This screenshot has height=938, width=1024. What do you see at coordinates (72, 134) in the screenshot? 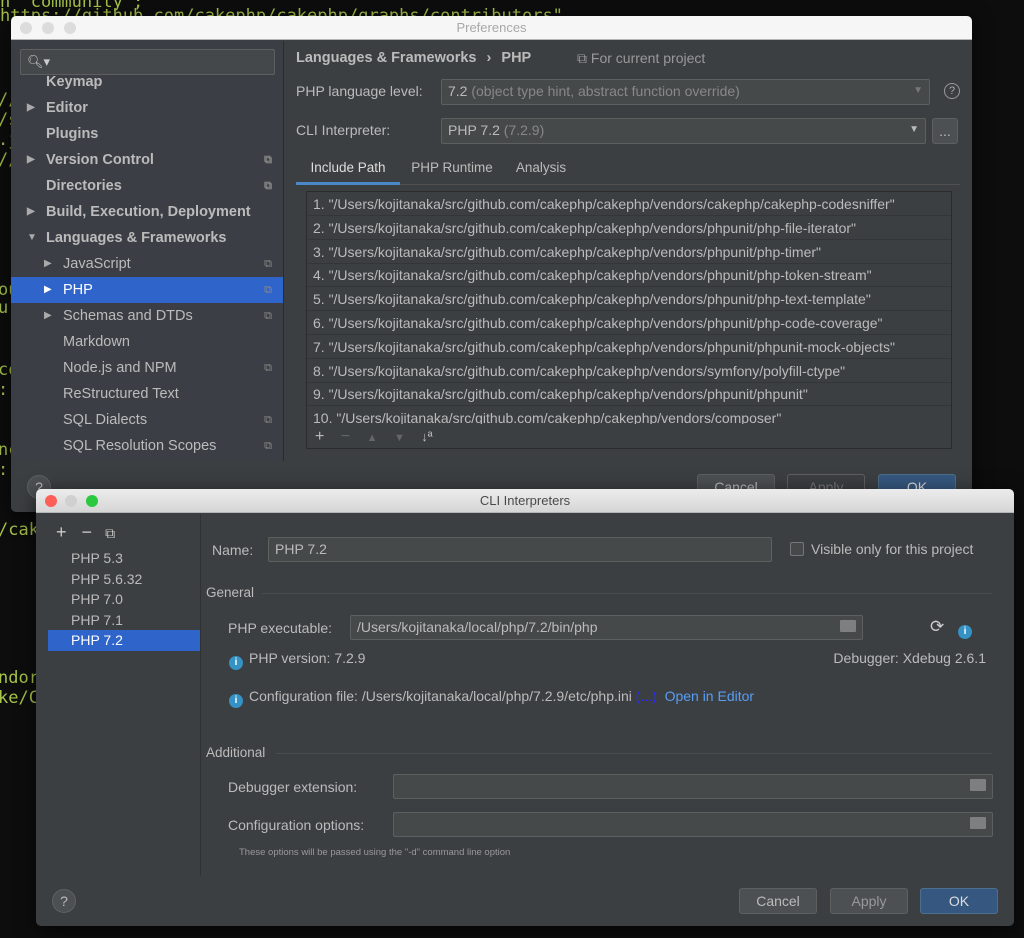
I see `sidebar-item-label: Plugins` at bounding box center [72, 134].